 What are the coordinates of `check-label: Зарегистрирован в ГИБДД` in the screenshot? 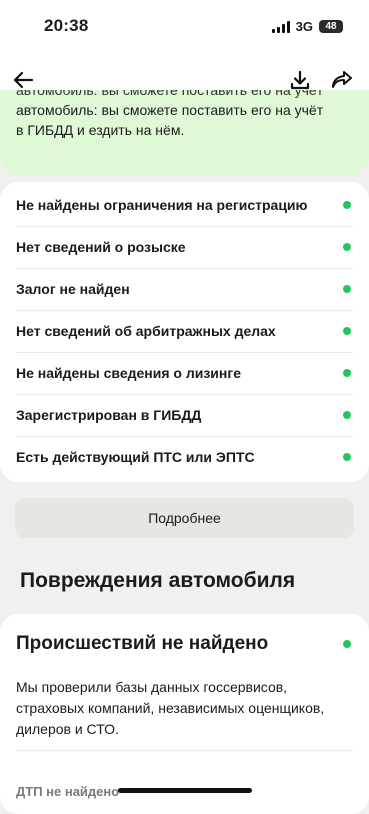 It's located at (109, 415).